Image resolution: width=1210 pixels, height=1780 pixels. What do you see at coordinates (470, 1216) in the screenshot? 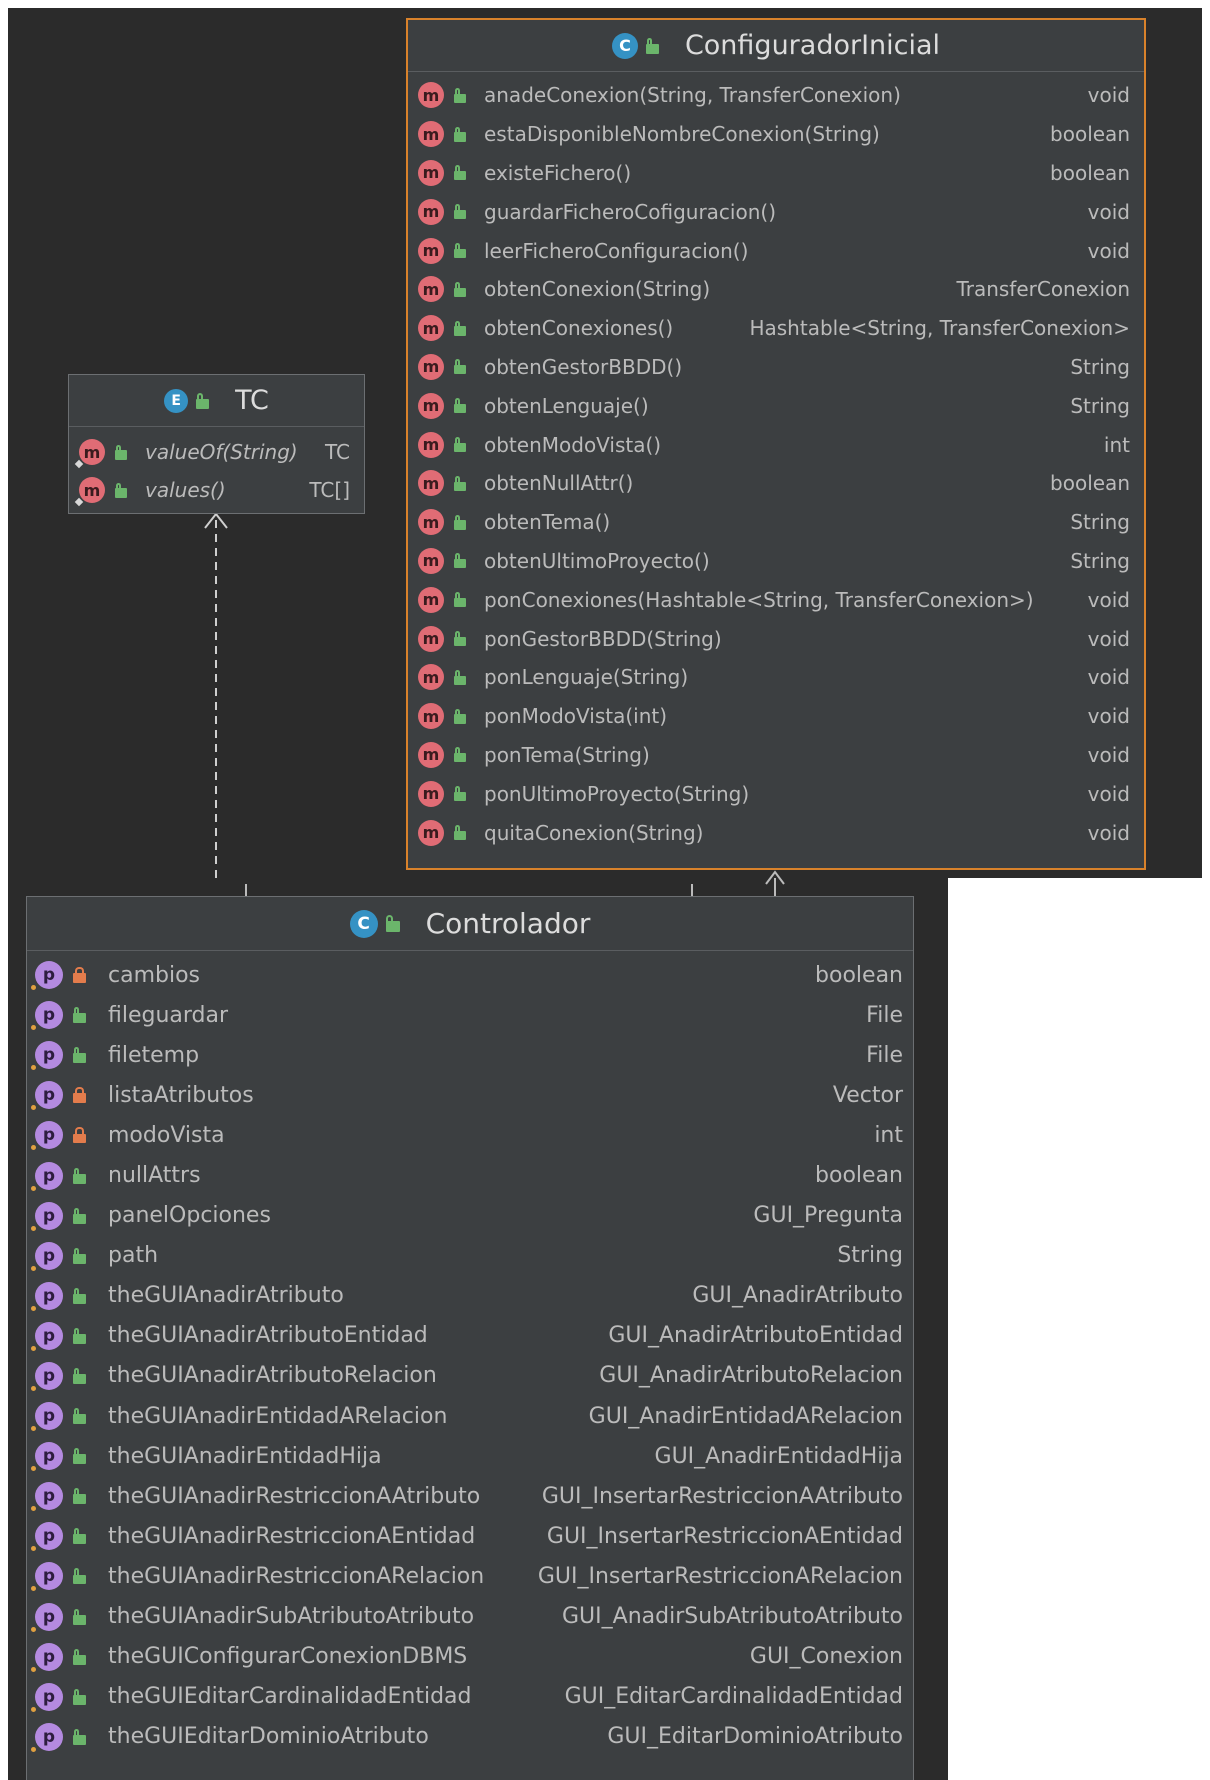
I see `field-row: p panelOpciones GUI_Pregunta` at bounding box center [470, 1216].